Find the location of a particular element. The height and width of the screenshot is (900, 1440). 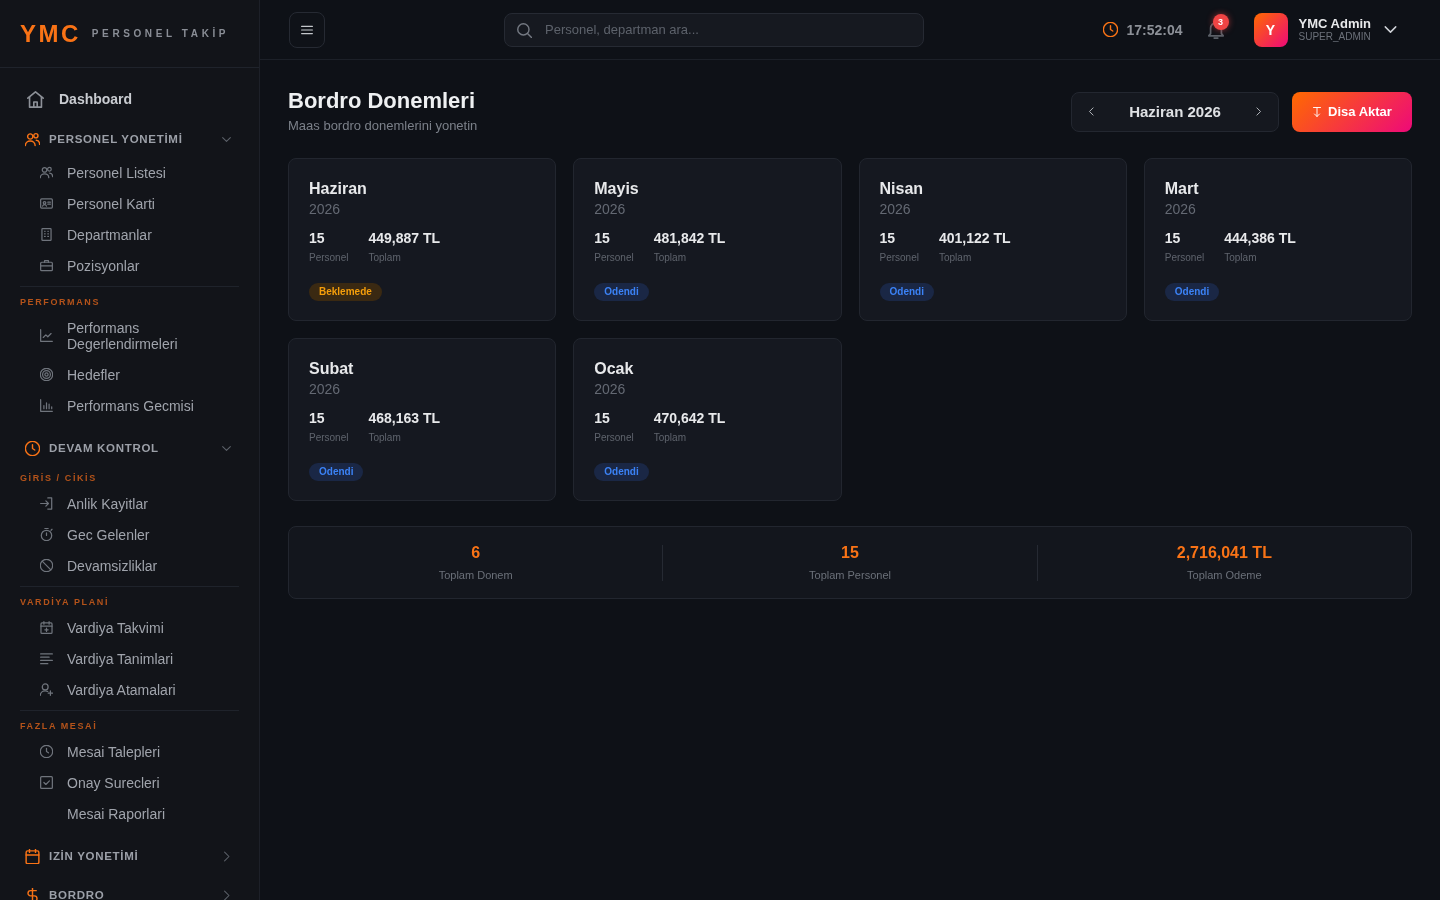

logo-mark: YMC is located at coordinates (50, 33).